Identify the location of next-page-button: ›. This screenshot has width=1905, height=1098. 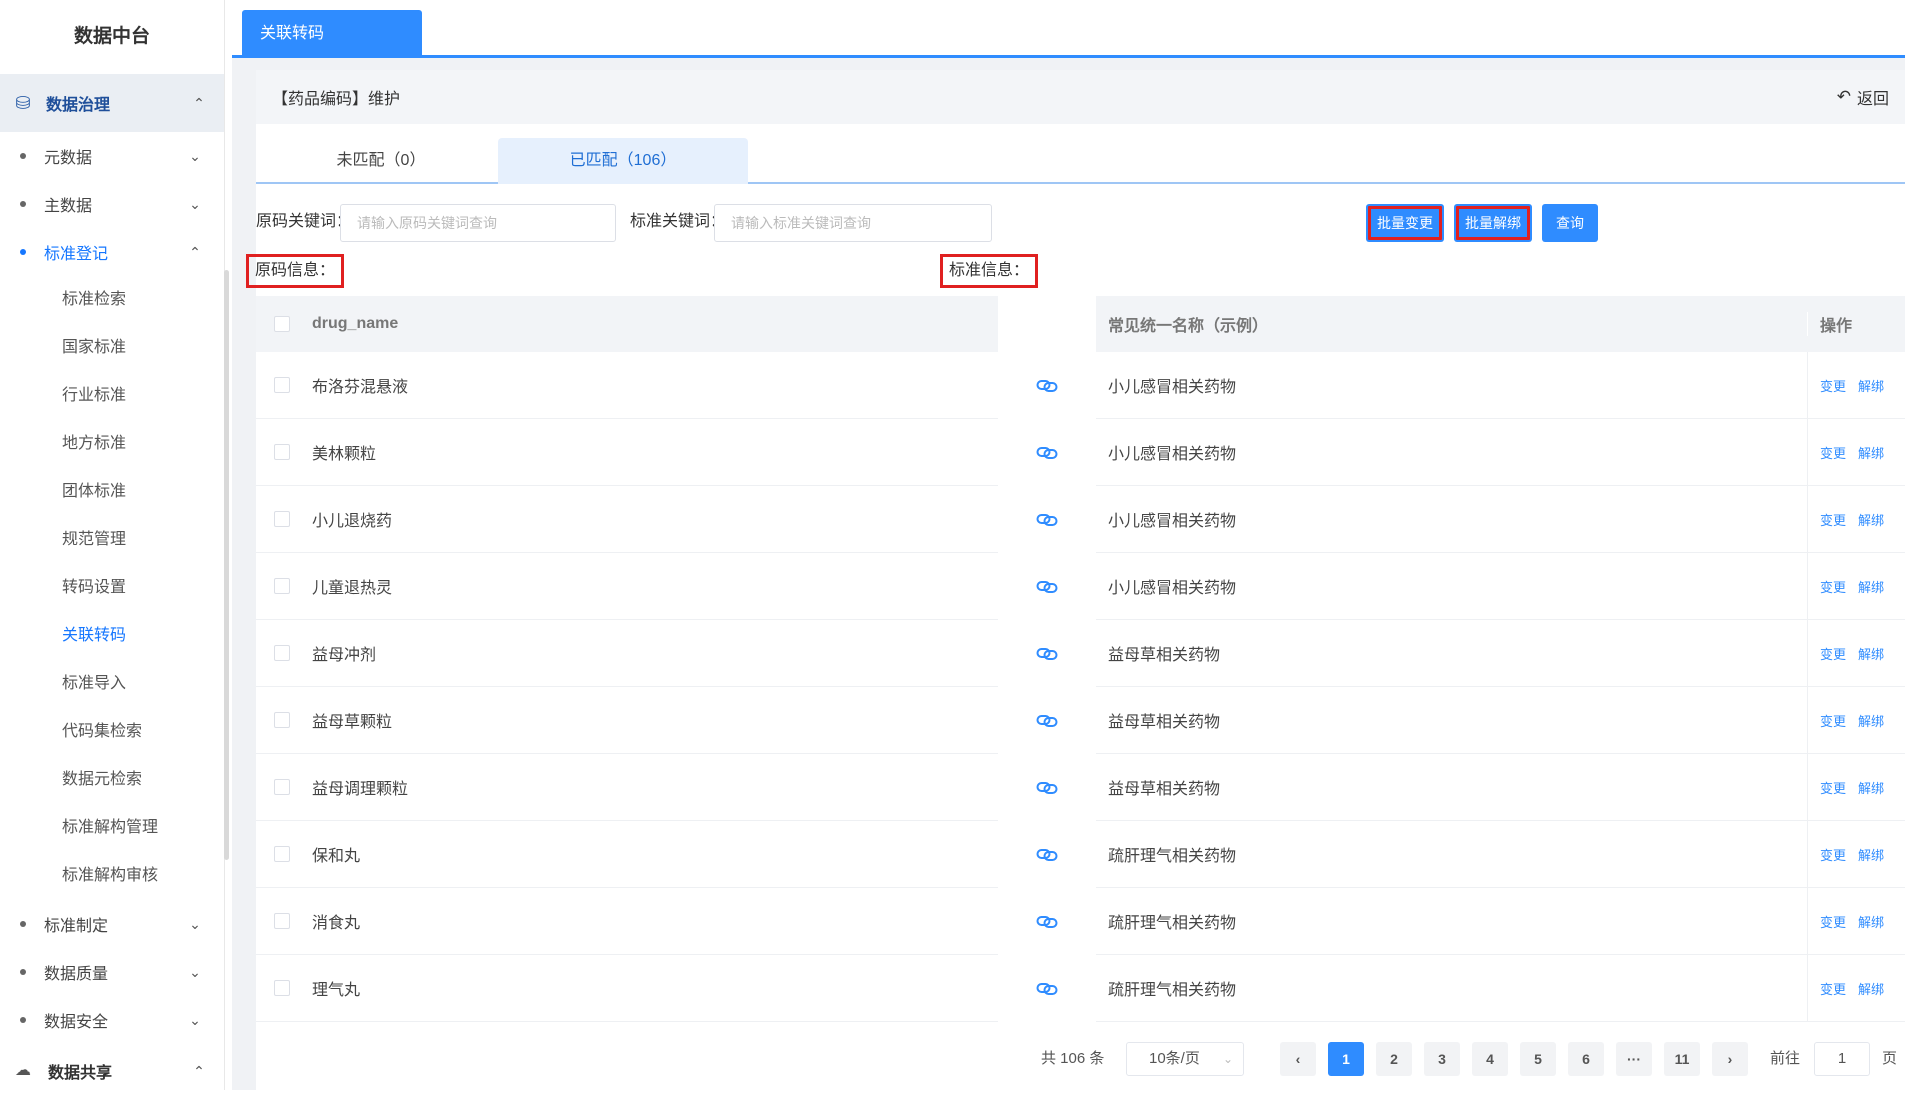
(1730, 1059).